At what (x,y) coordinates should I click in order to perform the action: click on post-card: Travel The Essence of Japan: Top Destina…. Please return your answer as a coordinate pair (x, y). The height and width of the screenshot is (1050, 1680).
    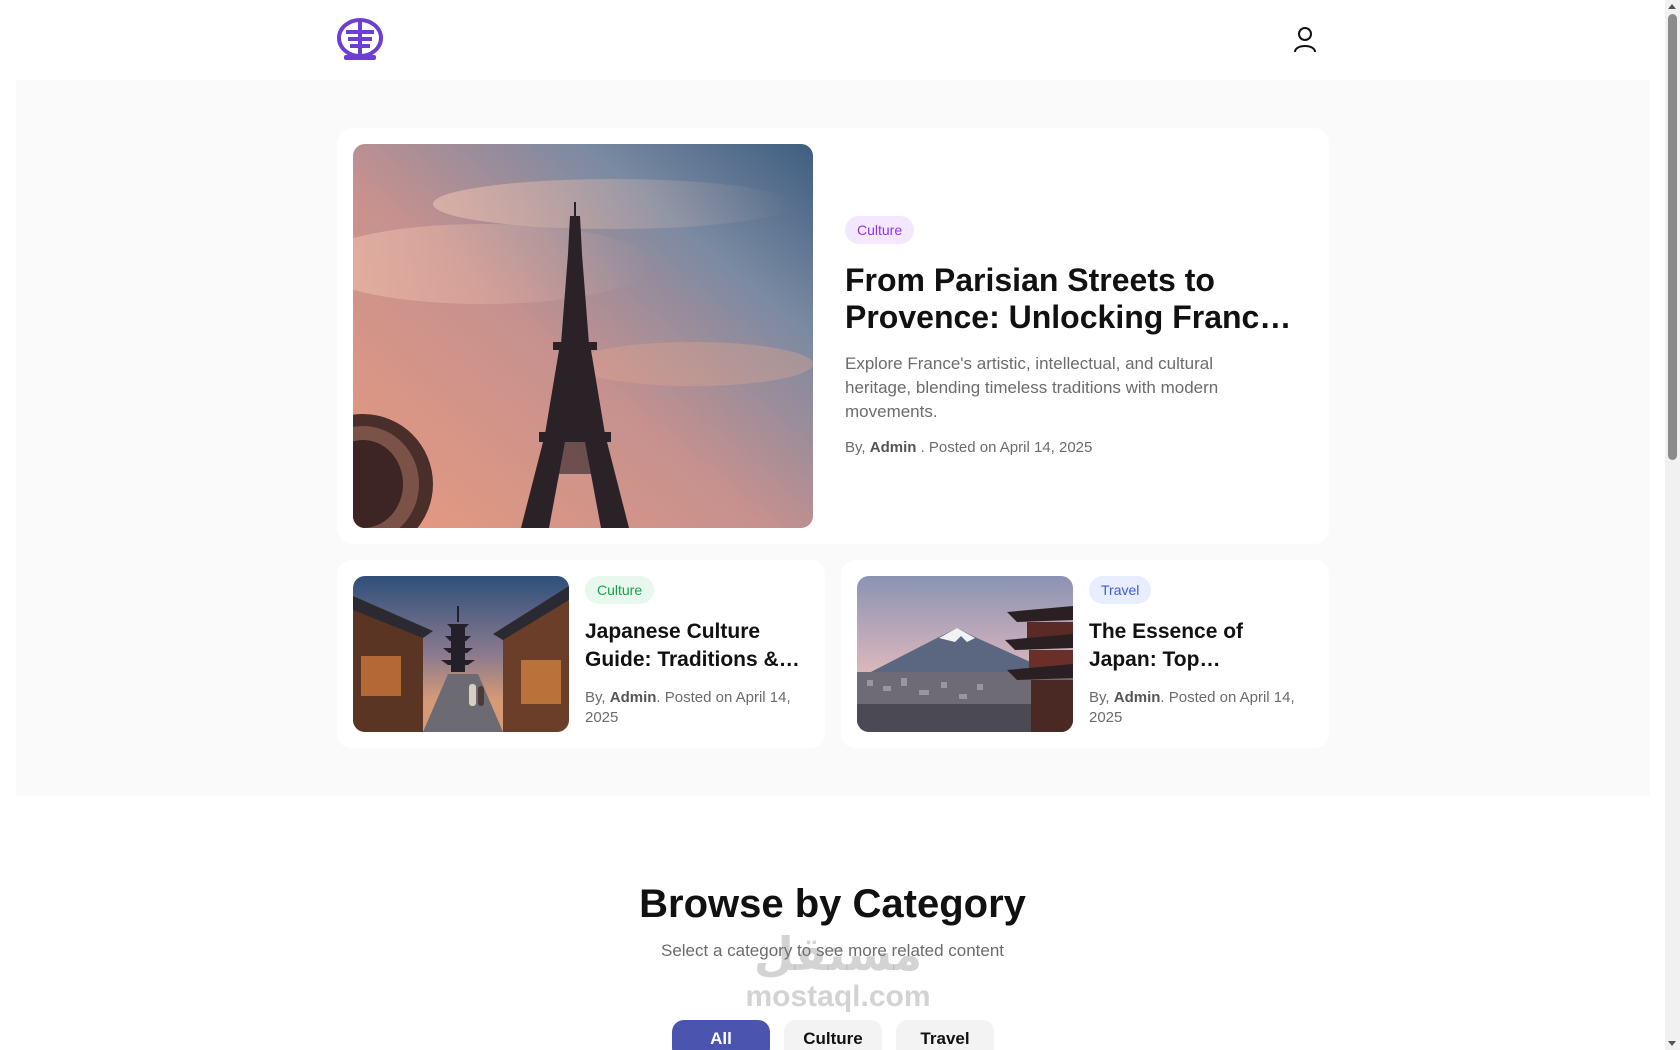
    Looking at the image, I should click on (1085, 654).